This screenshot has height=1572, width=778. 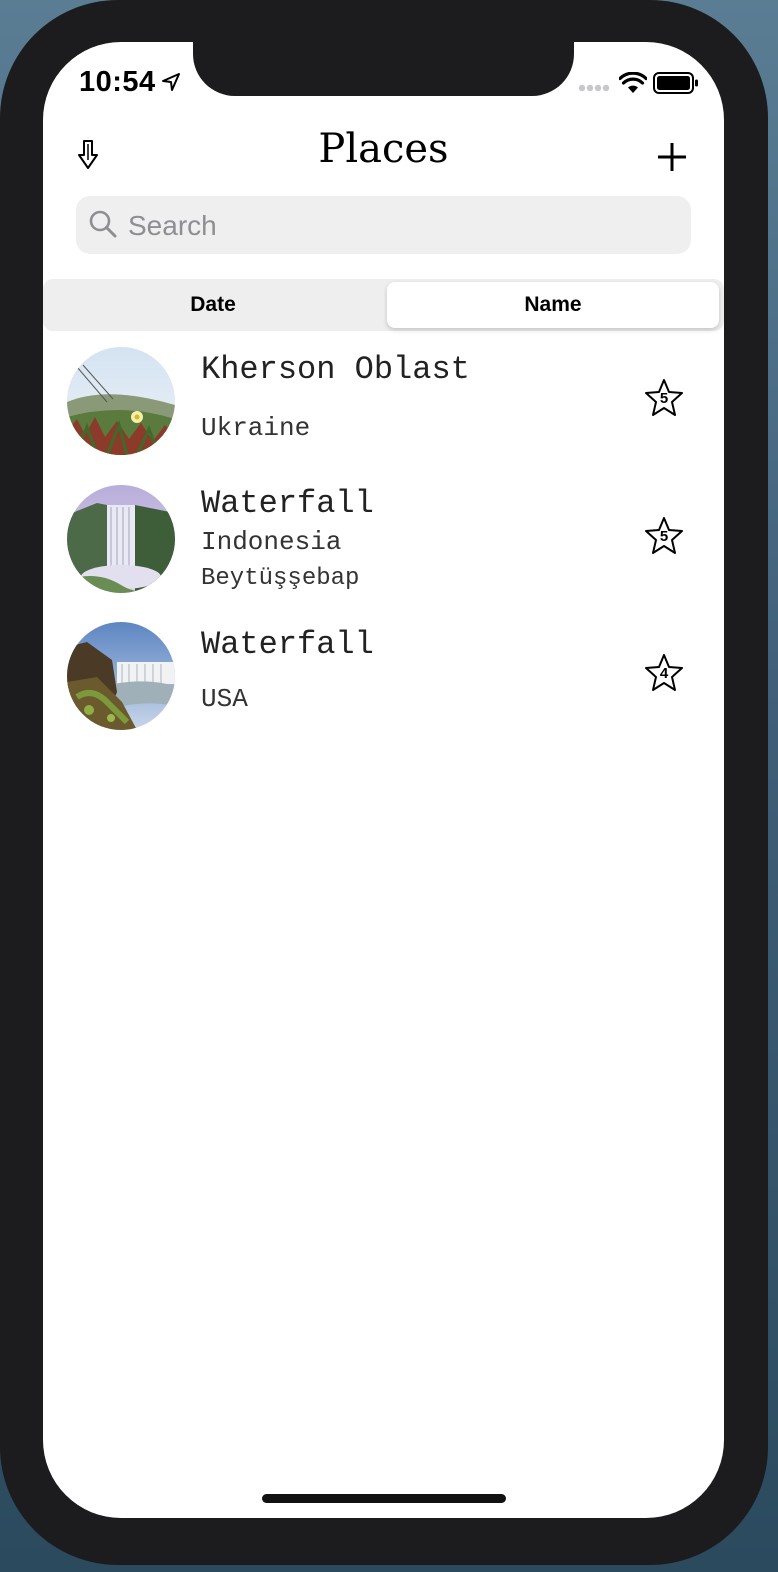 What do you see at coordinates (594, 88) in the screenshot?
I see `cellular-signal-icon` at bounding box center [594, 88].